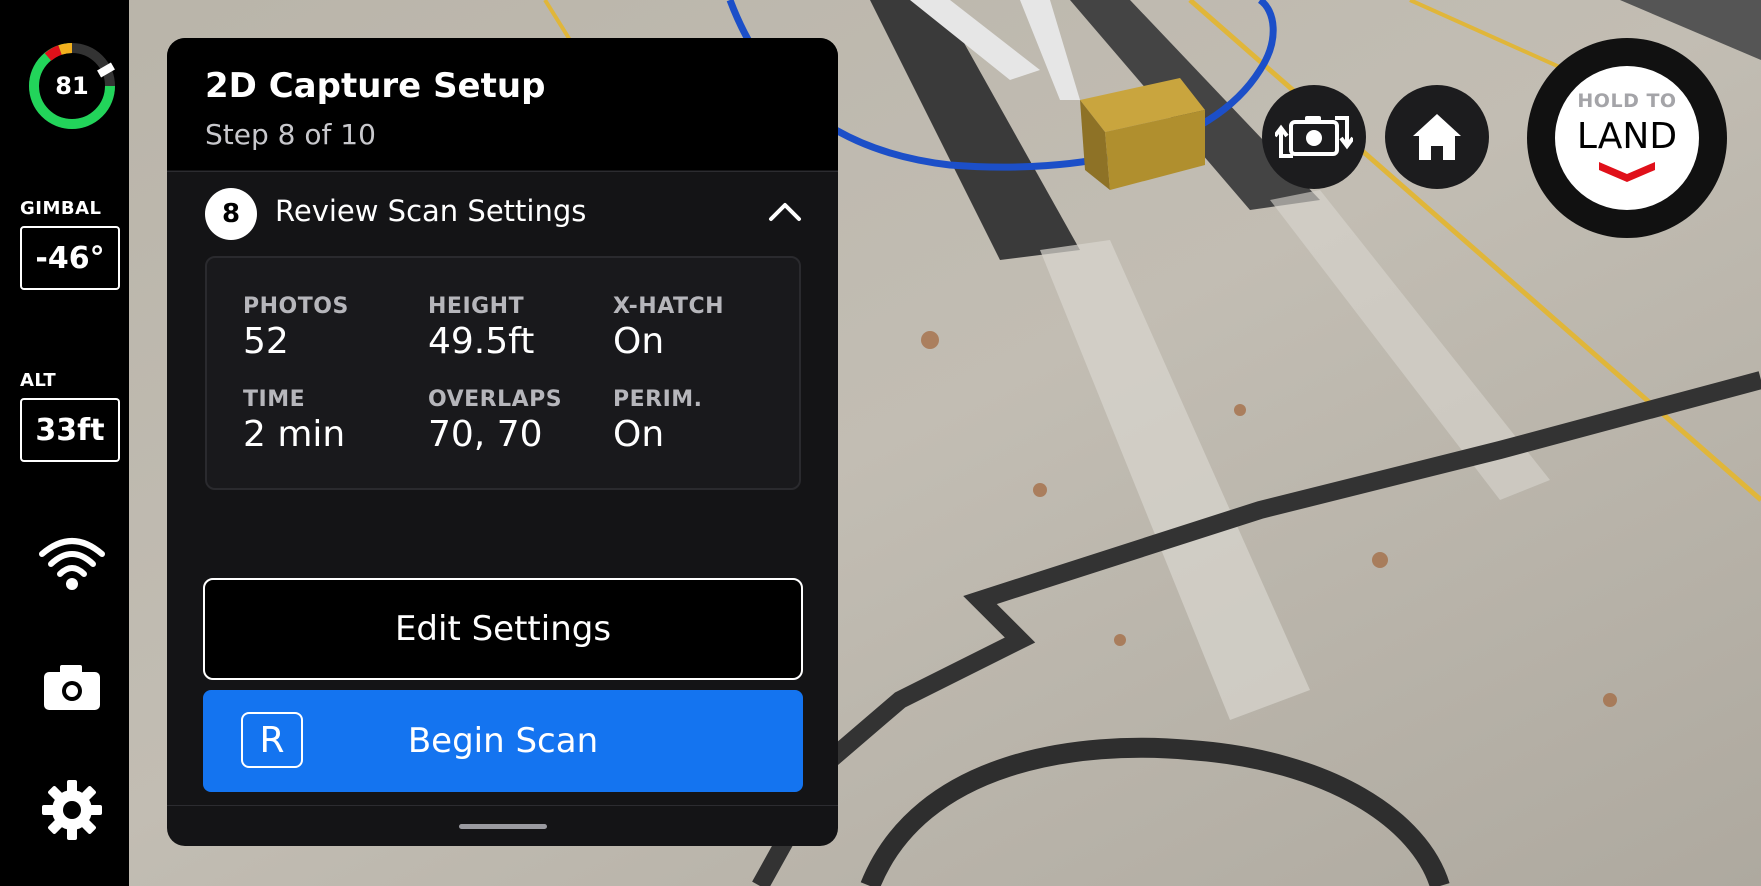  What do you see at coordinates (669, 306) in the screenshot?
I see `stat-label: X-HATCH` at bounding box center [669, 306].